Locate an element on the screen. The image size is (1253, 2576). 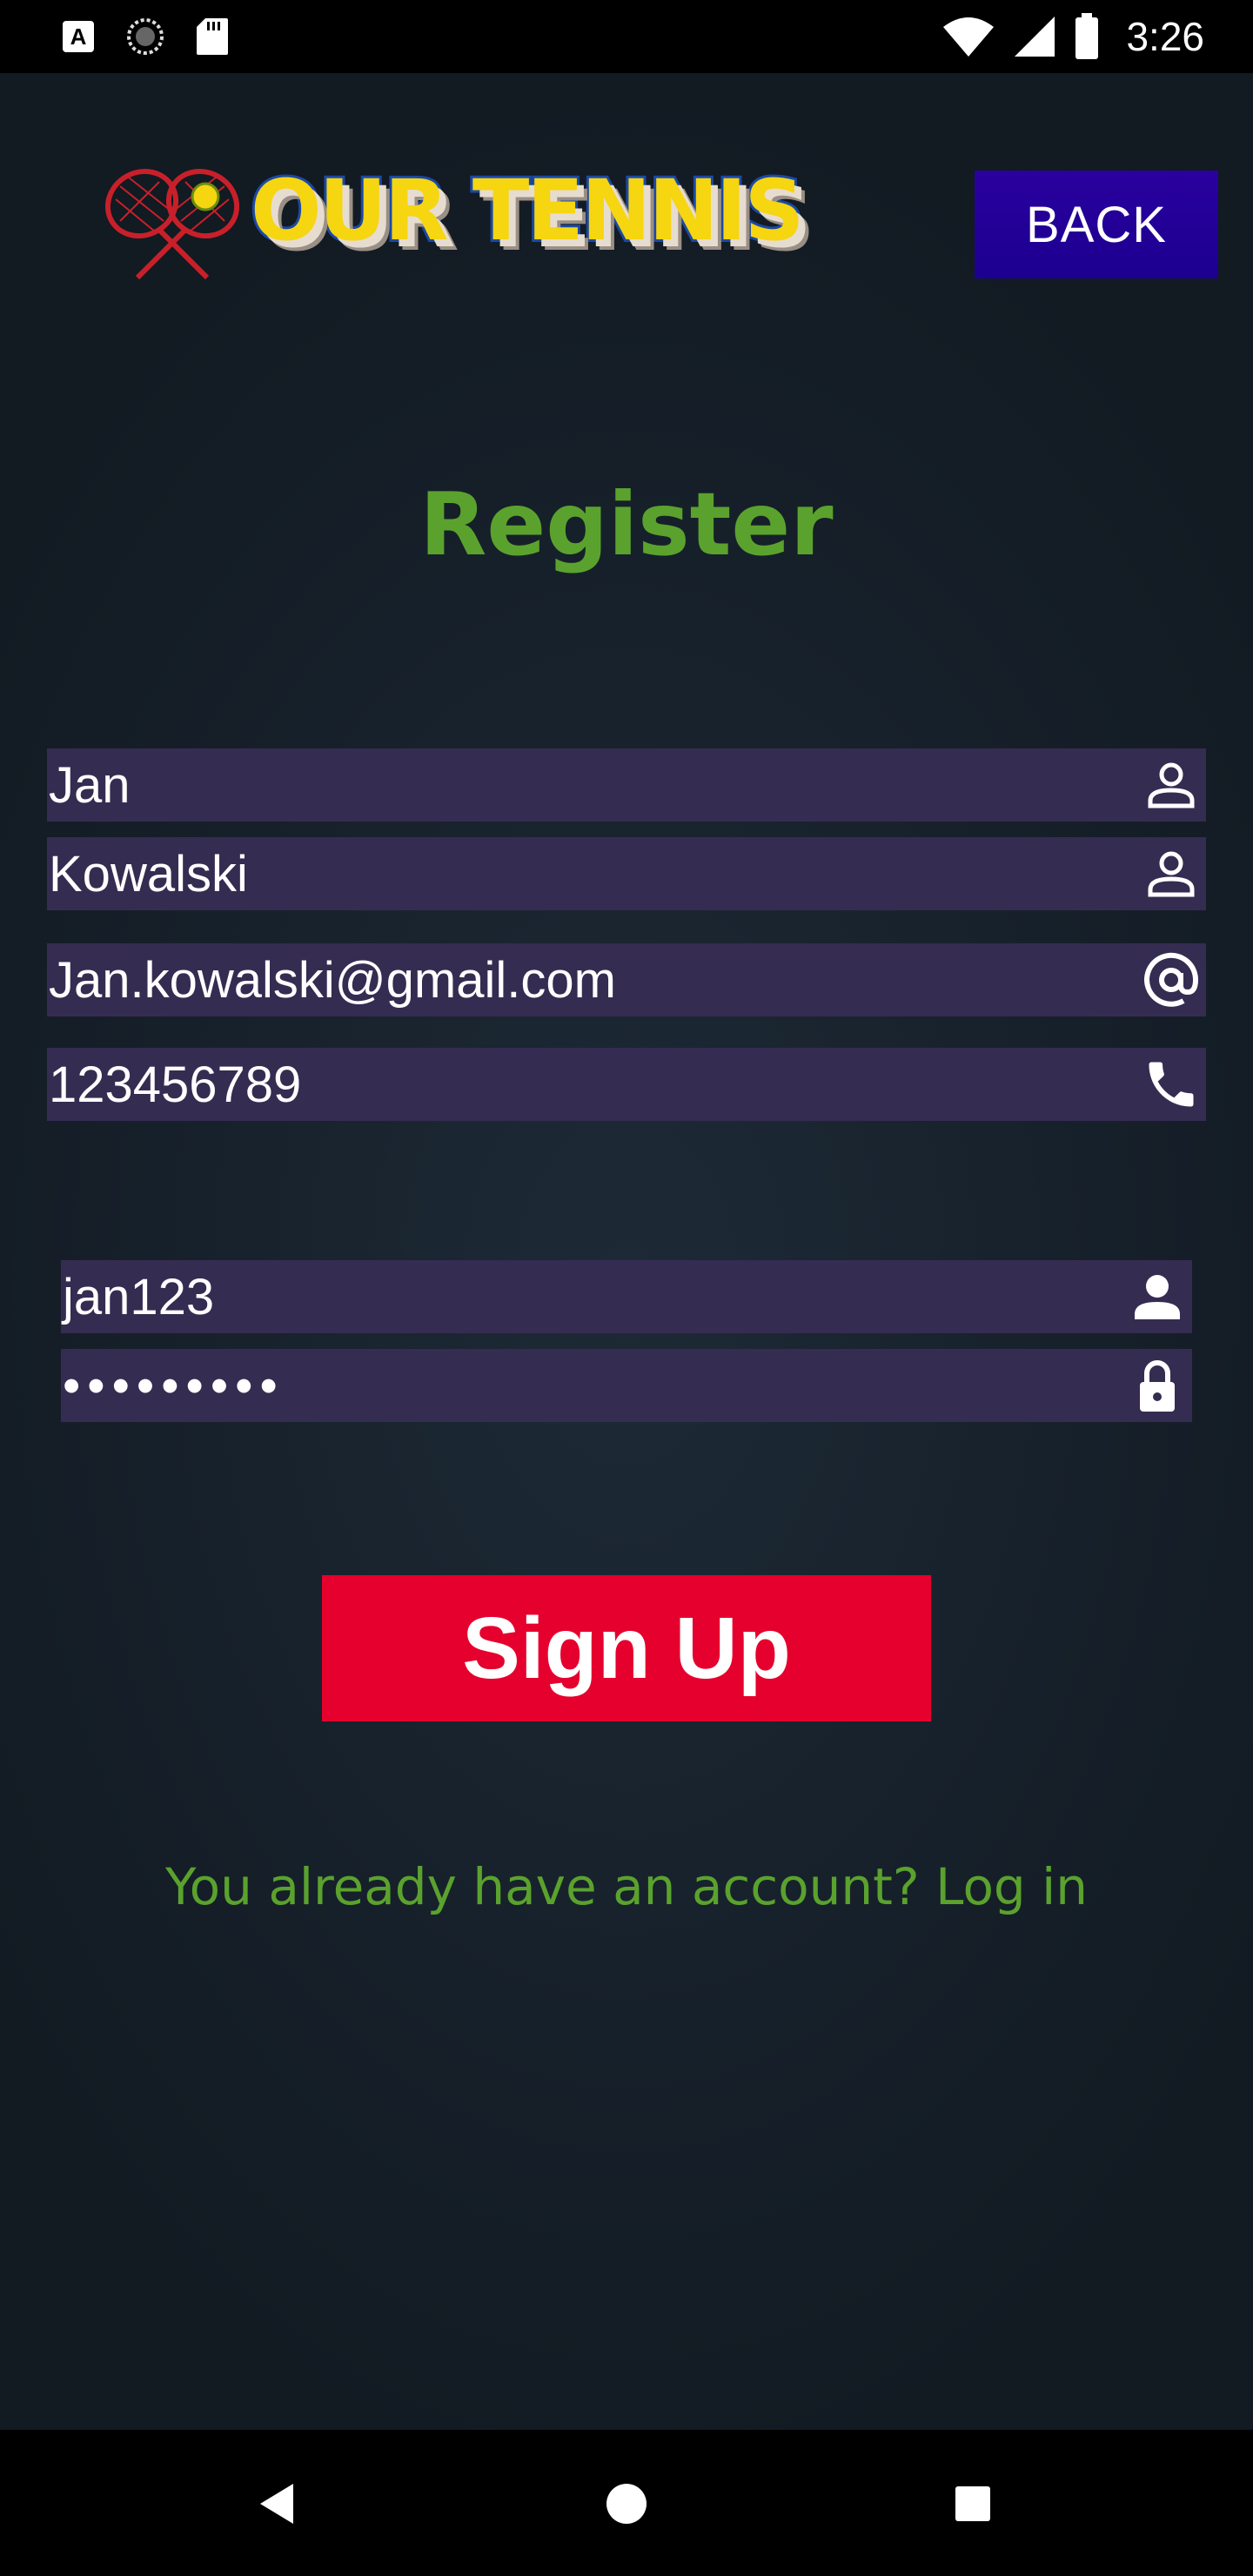
wifi-icon is located at coordinates (969, 37).